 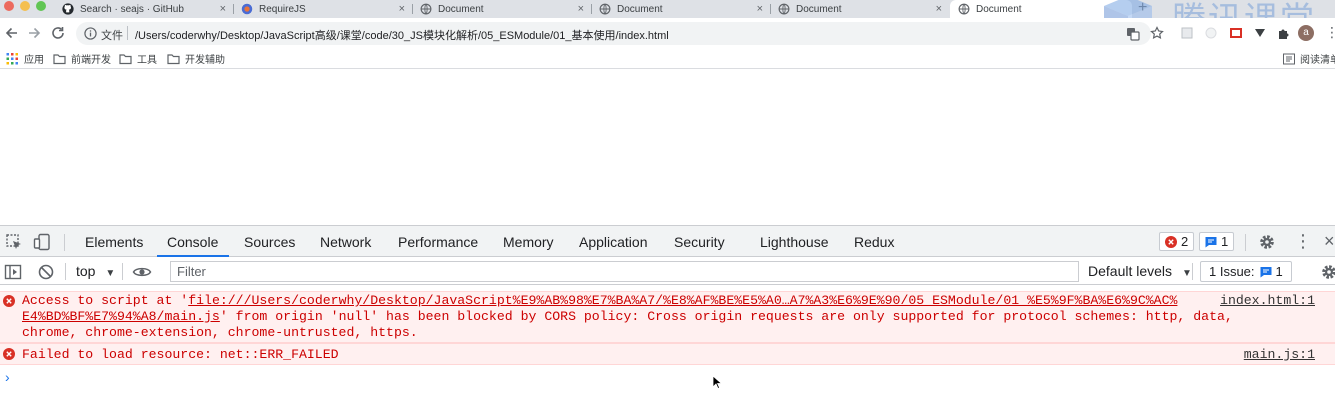 What do you see at coordinates (41, 6) in the screenshot?
I see `window-maximize-button` at bounding box center [41, 6].